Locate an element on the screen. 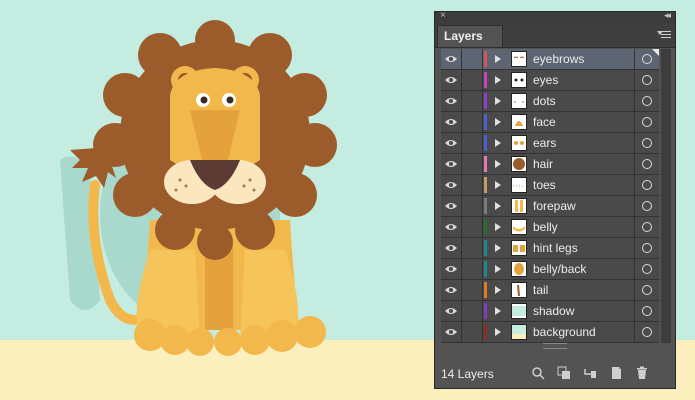 The image size is (695, 400). layer-row: eyebrows is located at coordinates (550, 59).